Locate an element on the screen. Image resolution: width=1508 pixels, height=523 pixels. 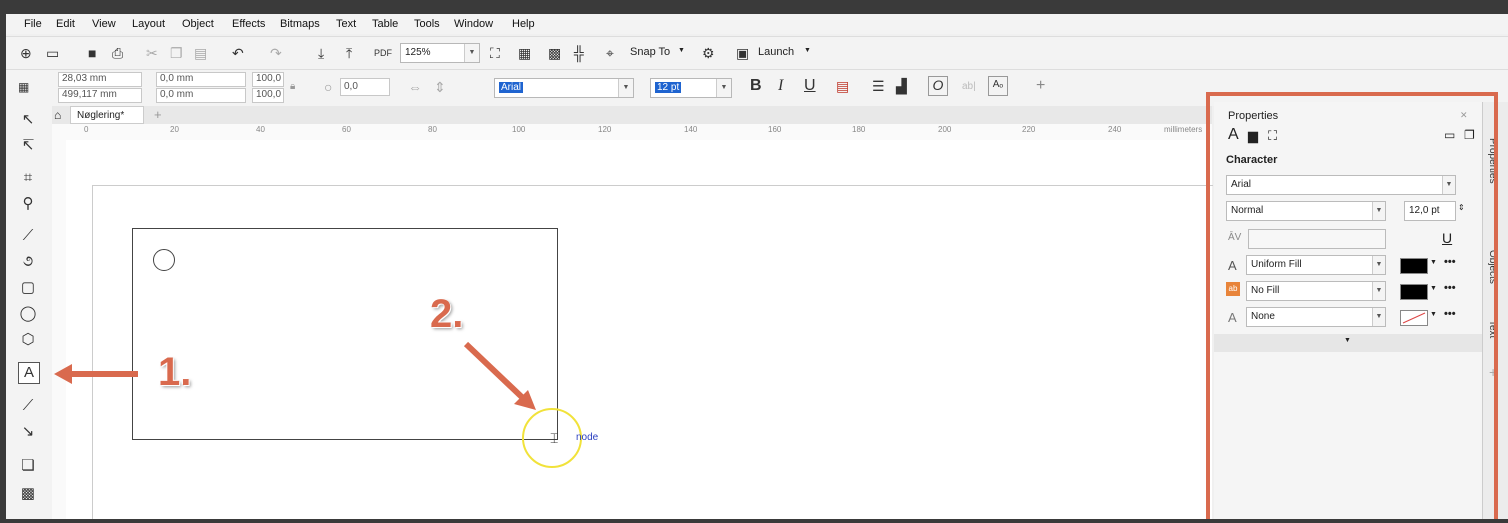
annotation-step-2: 2. is located at coordinates (447, 314).